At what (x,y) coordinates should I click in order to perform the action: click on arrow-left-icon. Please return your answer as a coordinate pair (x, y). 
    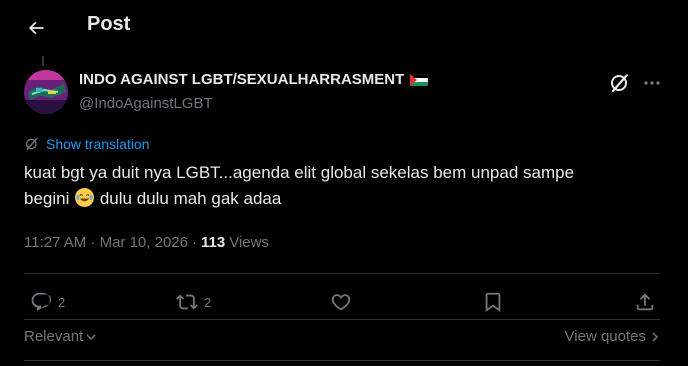
    Looking at the image, I should click on (36, 28).